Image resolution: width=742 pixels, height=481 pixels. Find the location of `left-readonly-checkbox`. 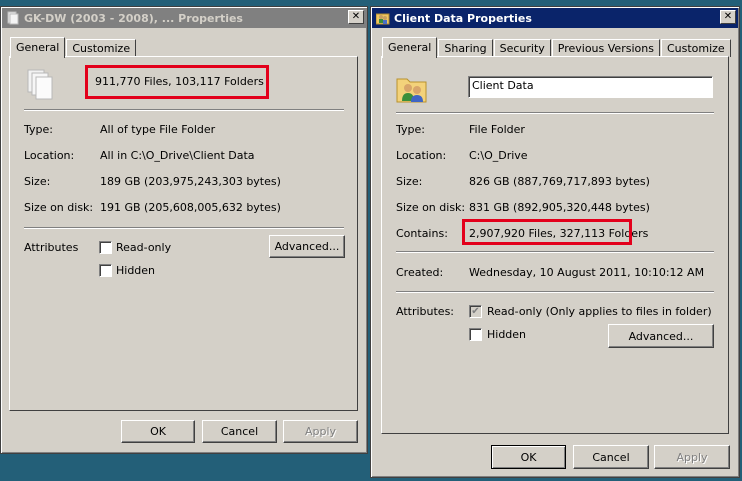

left-readonly-checkbox is located at coordinates (105, 247).